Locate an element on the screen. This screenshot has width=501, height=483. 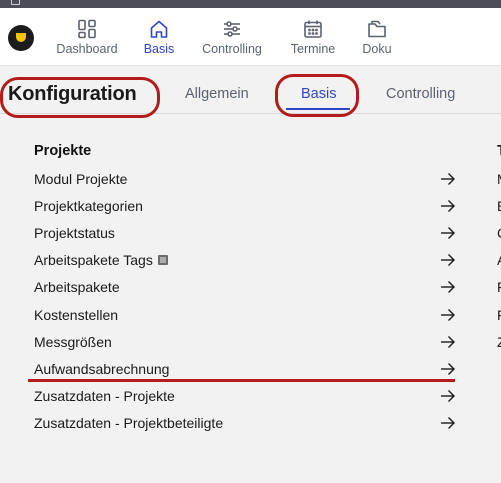
list-item-label: Aufwandsabrechnung is located at coordinates (102, 369).